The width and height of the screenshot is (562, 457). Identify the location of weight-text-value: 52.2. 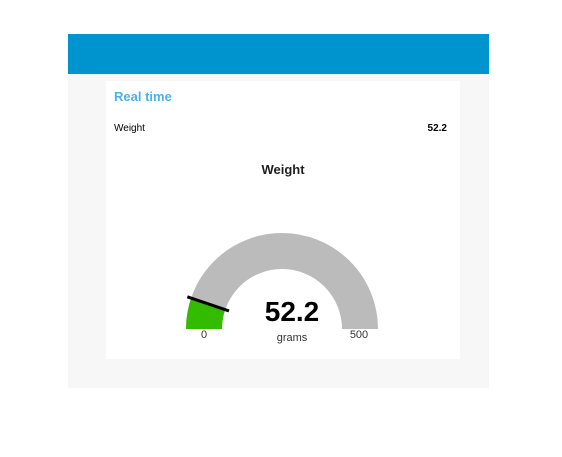
(437, 128).